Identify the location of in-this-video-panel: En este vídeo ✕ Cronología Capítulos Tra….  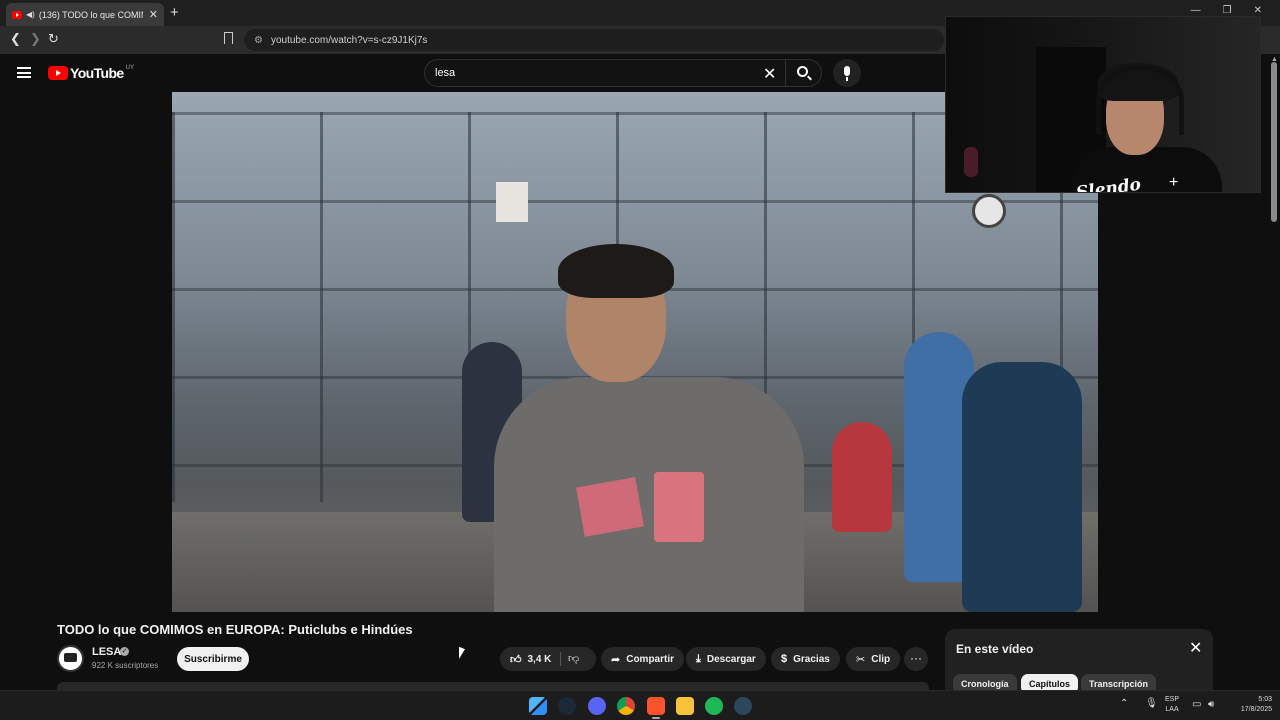
(1079, 661).